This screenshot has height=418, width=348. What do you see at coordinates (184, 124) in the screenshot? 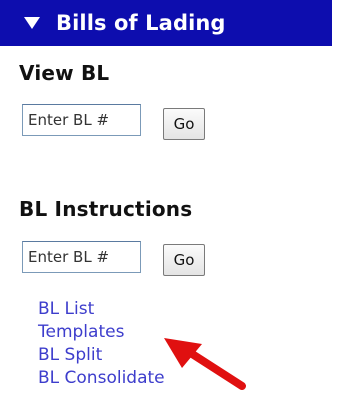
I see `view-bl-go-button: Go` at bounding box center [184, 124].